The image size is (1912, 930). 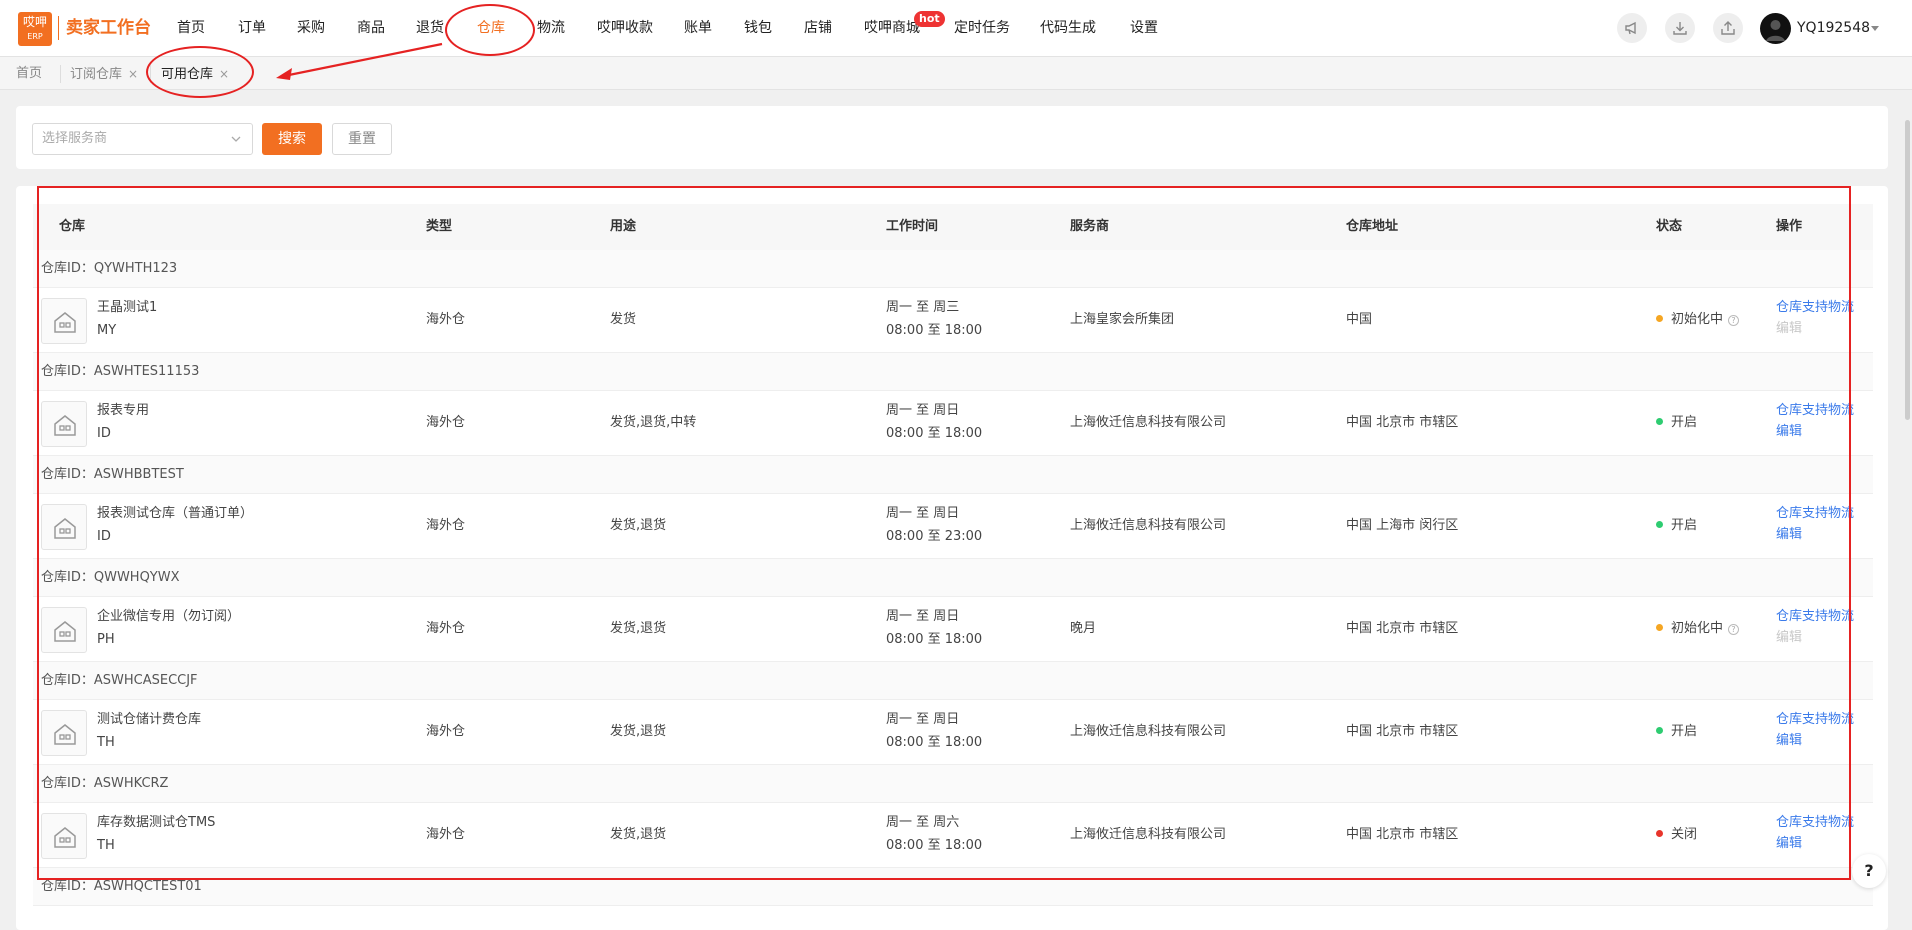 I want to click on service-provider: 晚月, so click(x=1083, y=628).